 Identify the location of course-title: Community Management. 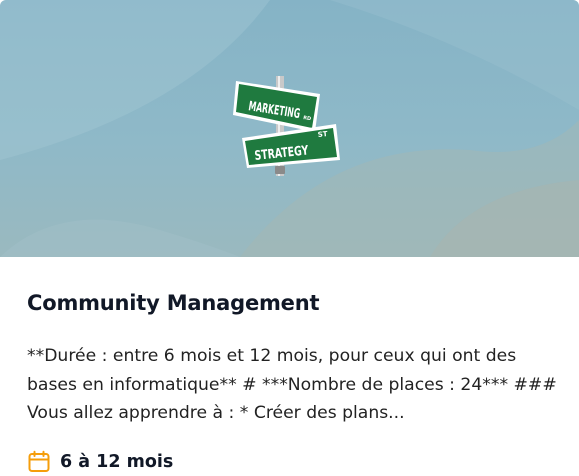
(292, 303).